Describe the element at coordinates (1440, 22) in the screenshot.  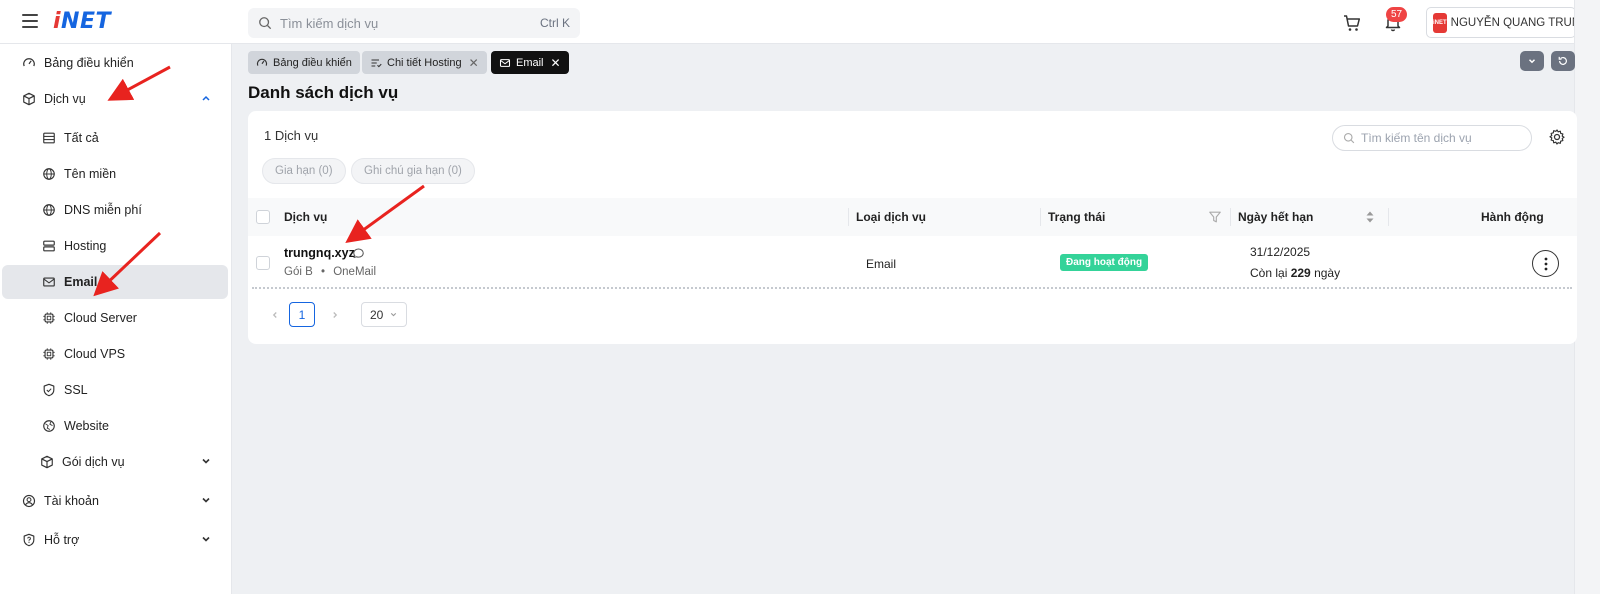
I see `avatar: iNET` at that location.